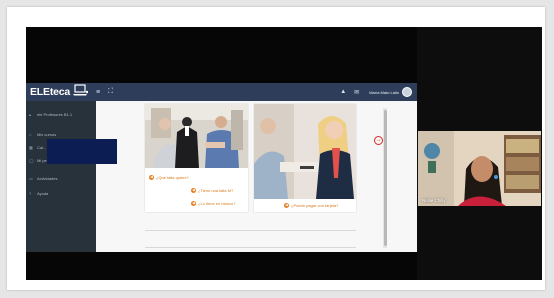 This screenshot has height=298, width=554. I want to click on home-icon: ⌂, so click(30, 134).